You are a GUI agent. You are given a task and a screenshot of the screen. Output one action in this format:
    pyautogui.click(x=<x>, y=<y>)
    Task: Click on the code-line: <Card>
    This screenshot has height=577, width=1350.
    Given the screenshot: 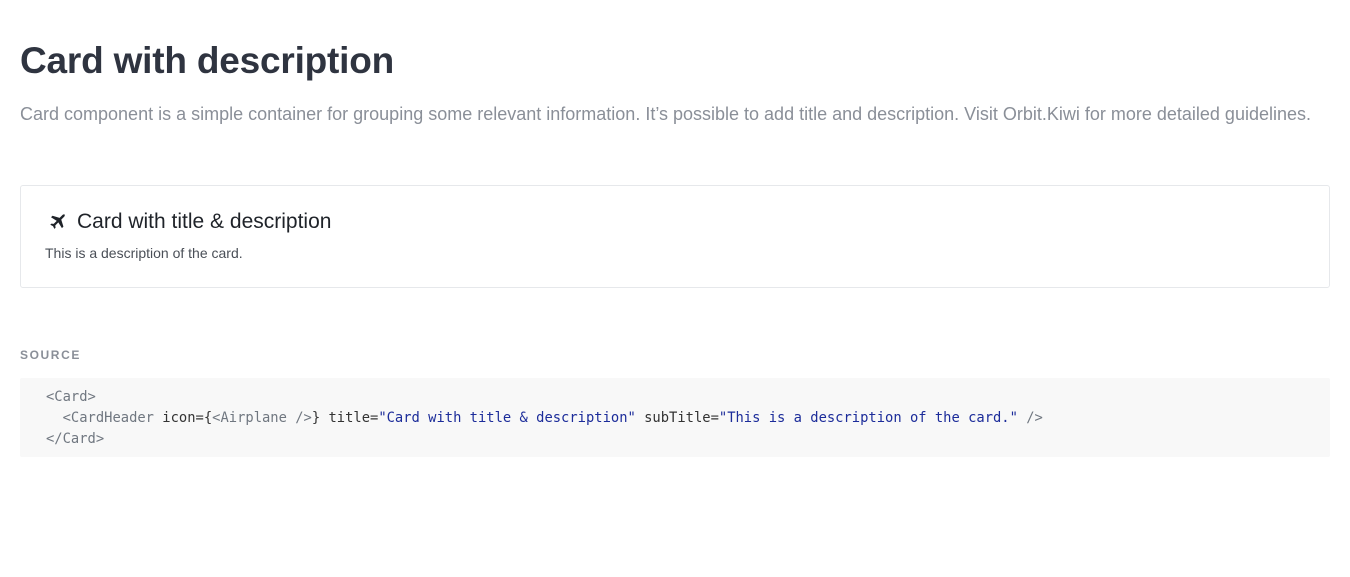 What is the action you would take?
    pyautogui.click(x=675, y=397)
    